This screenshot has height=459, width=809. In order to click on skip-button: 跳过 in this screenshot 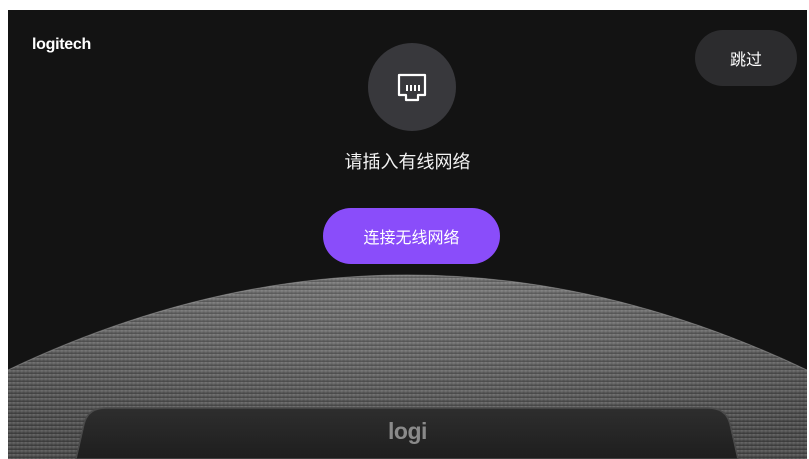, I will do `click(746, 58)`.